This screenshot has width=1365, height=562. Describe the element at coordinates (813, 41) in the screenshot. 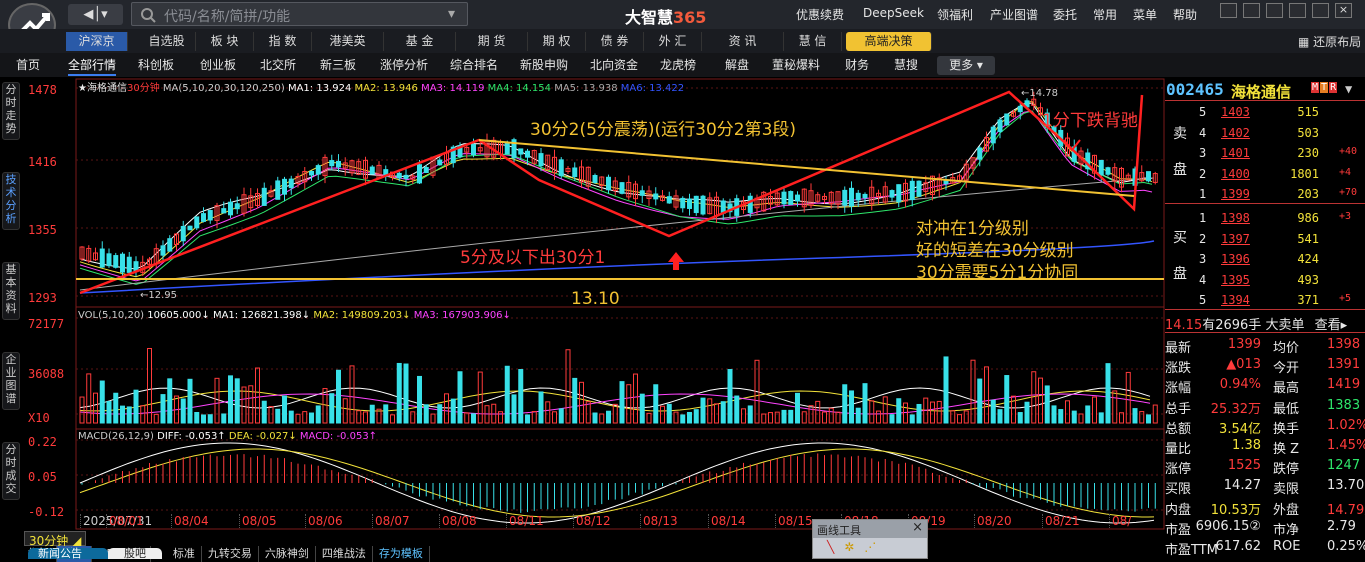

I see `tab-huixin: 慧 信` at that location.